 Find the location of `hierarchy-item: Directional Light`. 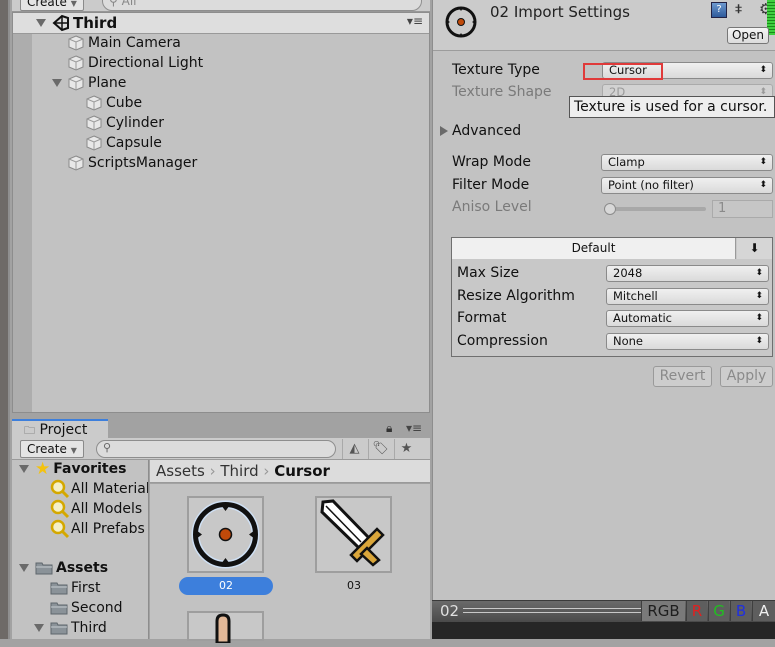

hierarchy-item: Directional Light is located at coordinates (135, 63).